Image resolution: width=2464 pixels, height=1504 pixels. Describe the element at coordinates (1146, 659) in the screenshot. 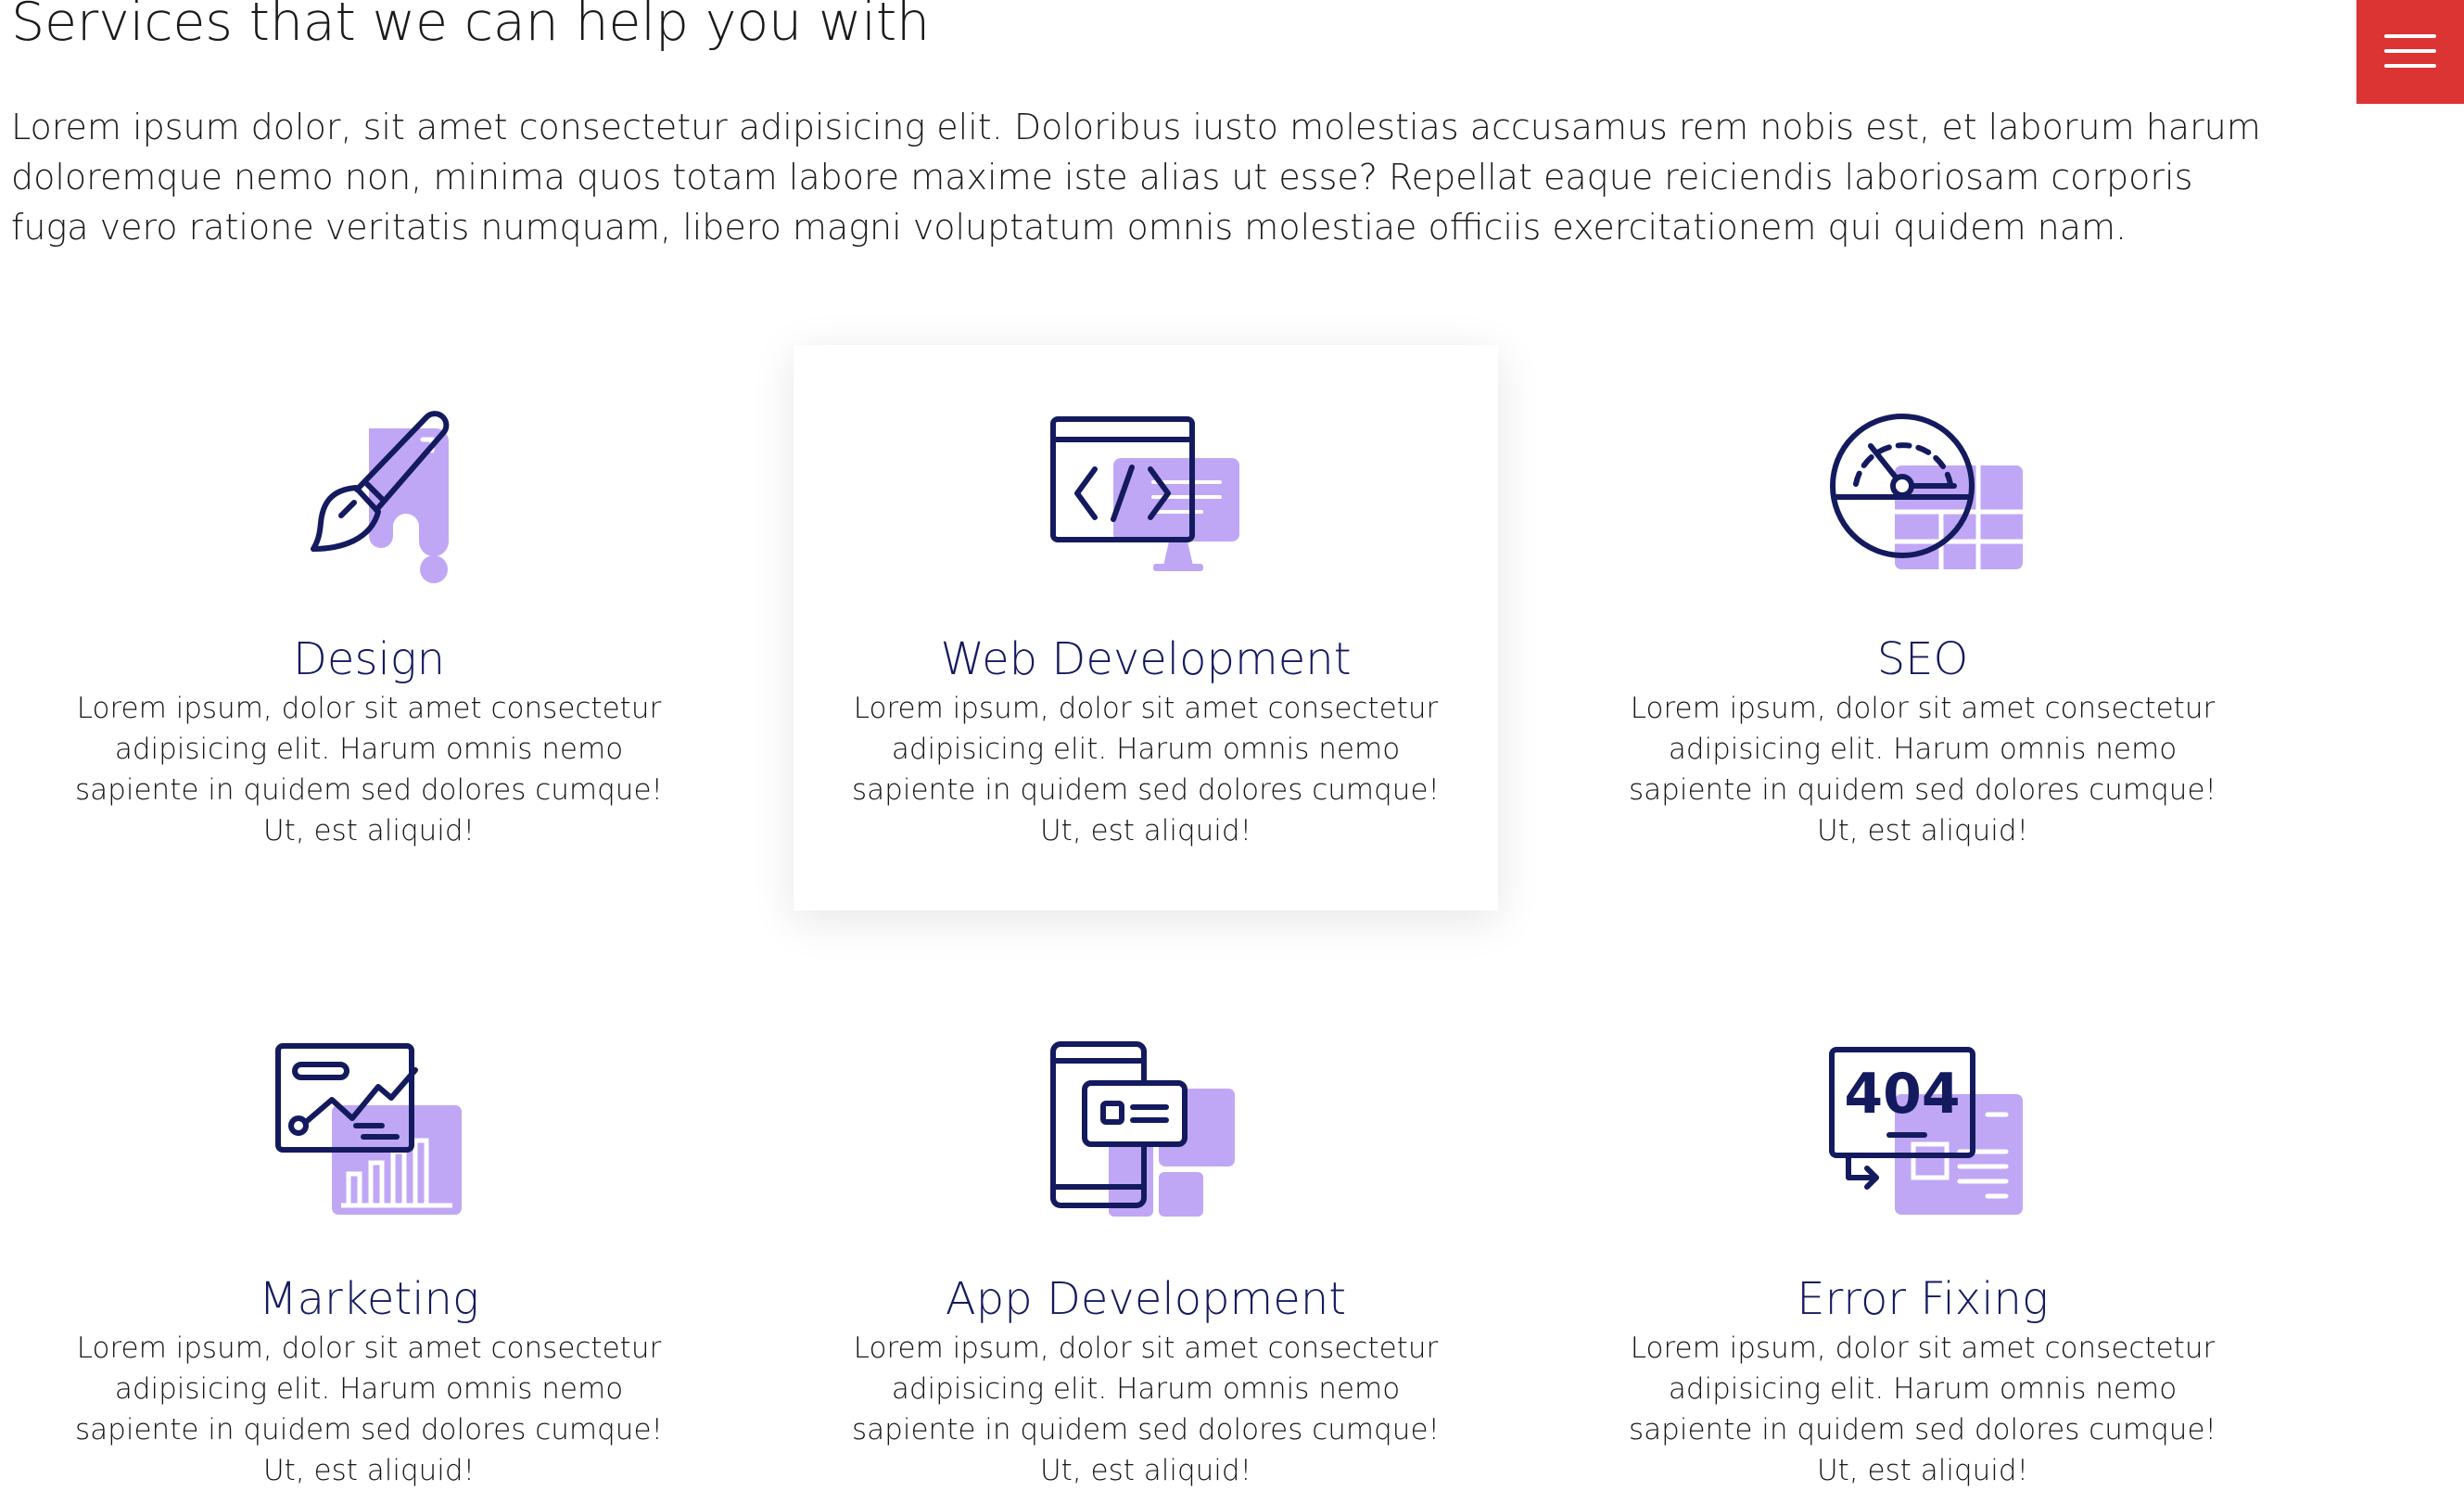

I see `service-title: Web Development` at that location.